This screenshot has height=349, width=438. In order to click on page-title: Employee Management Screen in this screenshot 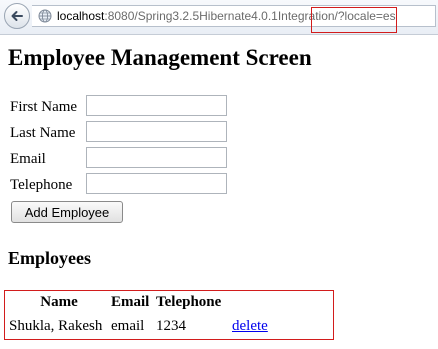, I will do `click(160, 57)`.